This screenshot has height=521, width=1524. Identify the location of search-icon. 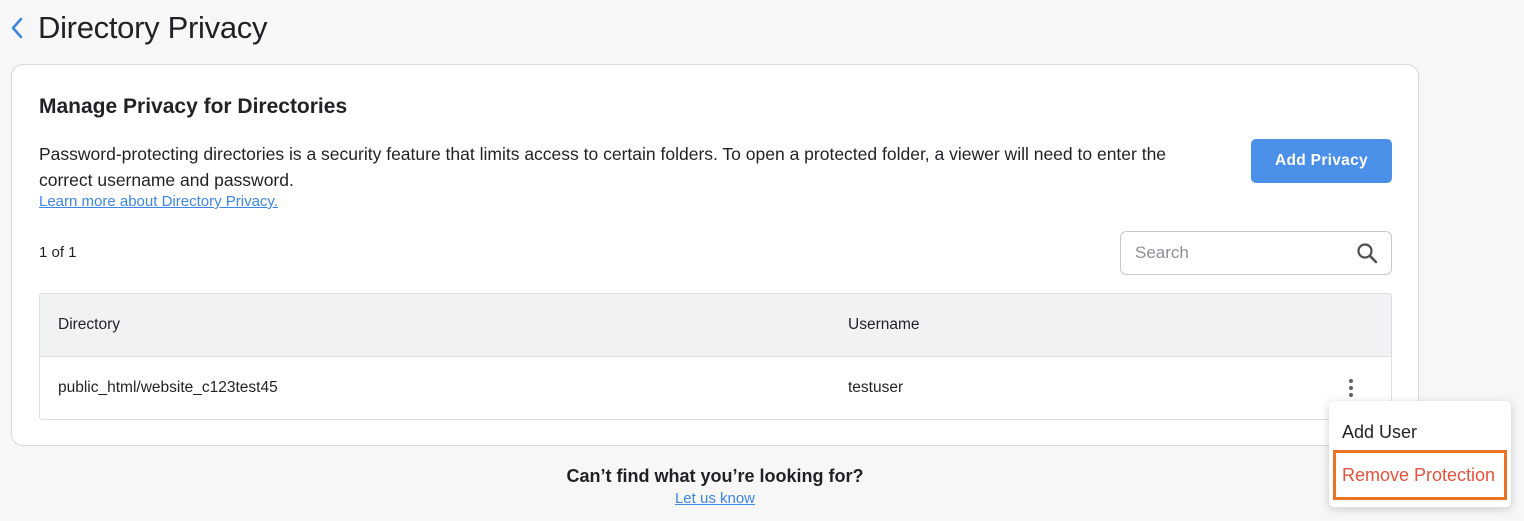
(1367, 253).